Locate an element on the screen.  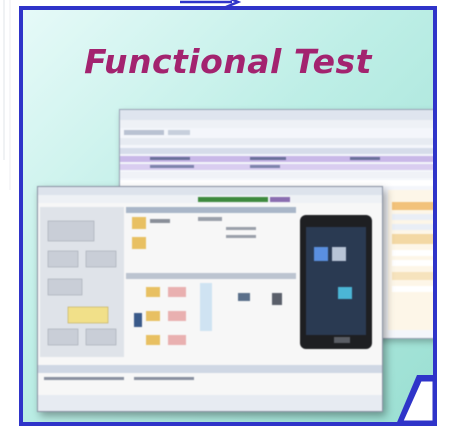
left-margin-decoration is located at coordinates (9, 216).